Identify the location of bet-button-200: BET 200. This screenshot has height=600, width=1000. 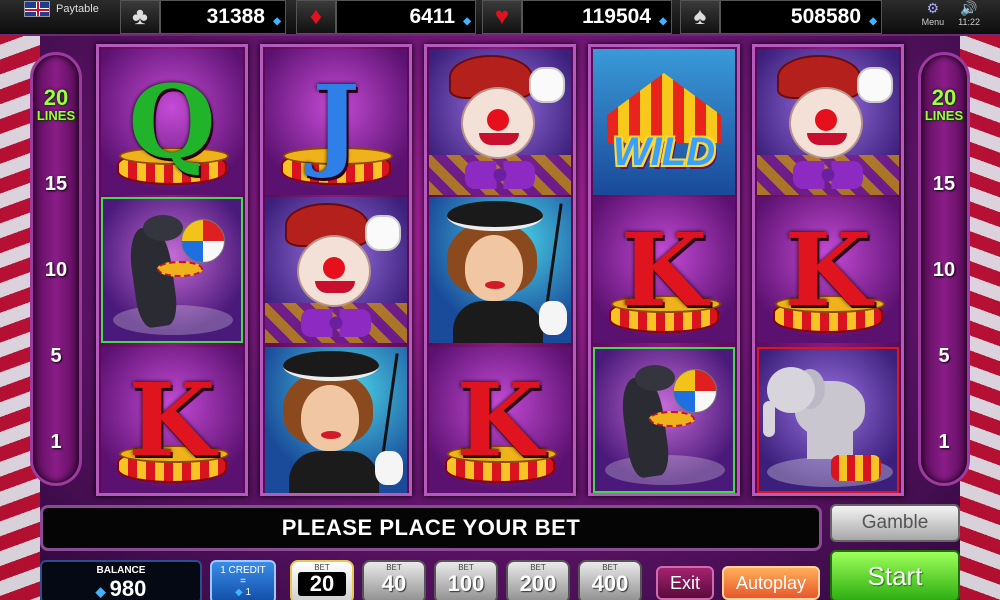
(538, 580).